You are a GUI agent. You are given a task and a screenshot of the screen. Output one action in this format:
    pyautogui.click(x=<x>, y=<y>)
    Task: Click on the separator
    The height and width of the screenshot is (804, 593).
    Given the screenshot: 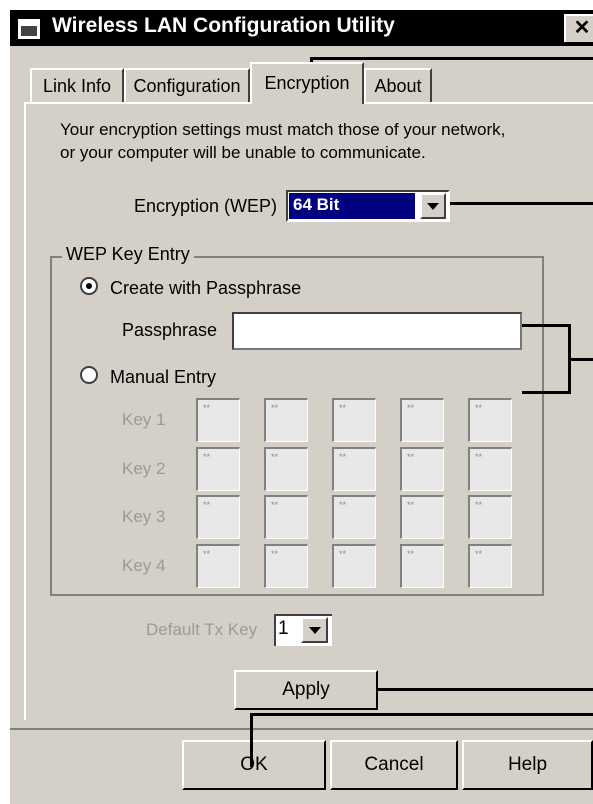 What is the action you would take?
    pyautogui.click(x=301, y=729)
    